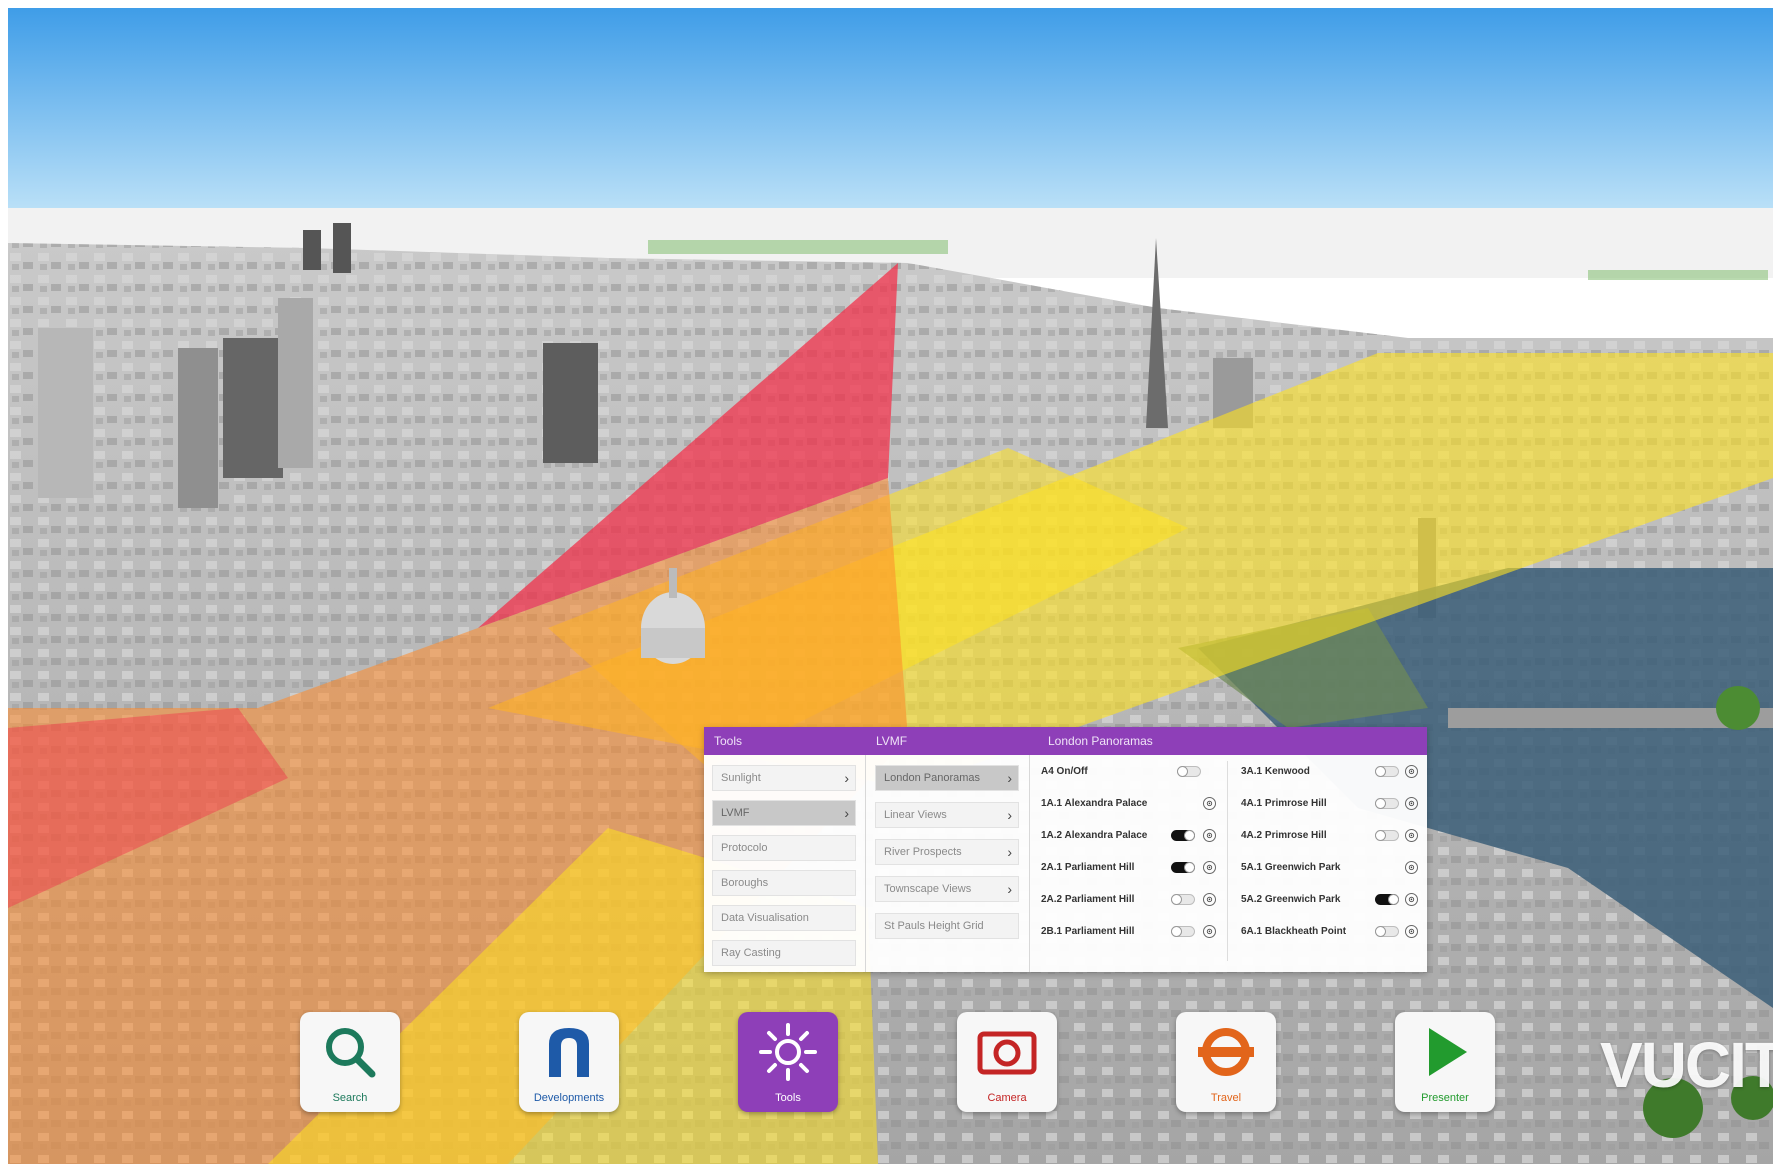 The image size is (1773, 1164). I want to click on developments-button: Developments, so click(569, 1062).